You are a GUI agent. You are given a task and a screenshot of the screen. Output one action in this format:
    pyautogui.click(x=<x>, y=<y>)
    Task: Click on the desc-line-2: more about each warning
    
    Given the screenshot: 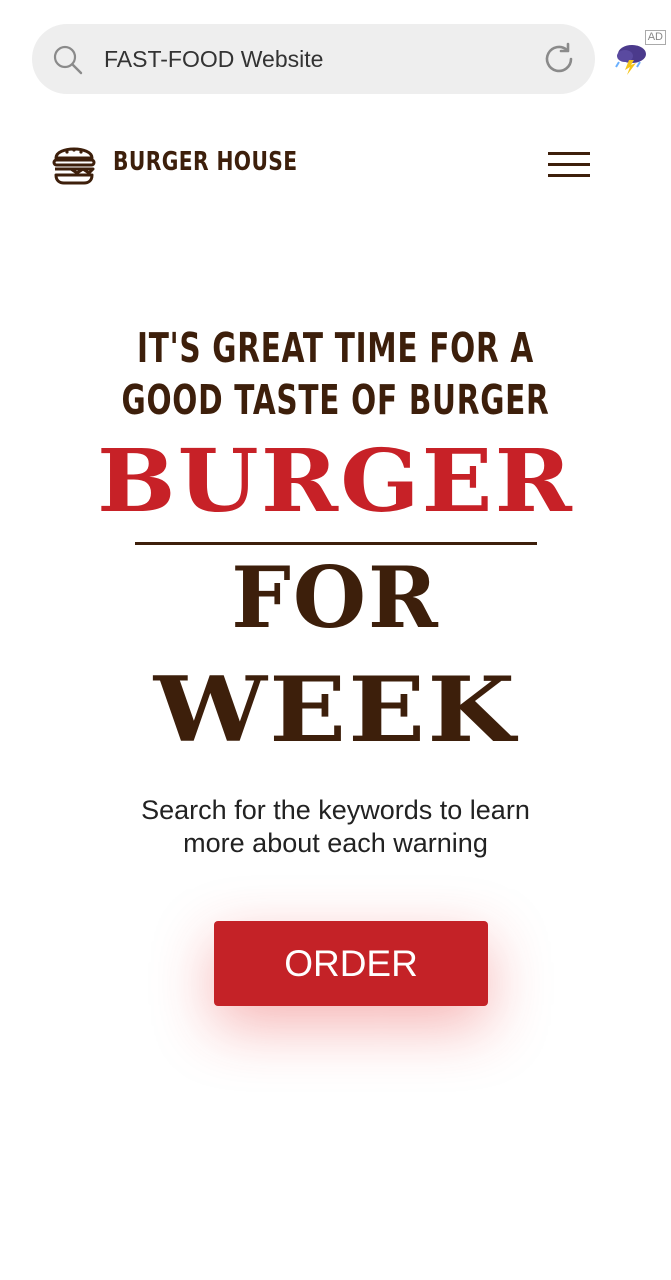 What is the action you would take?
    pyautogui.click(x=335, y=843)
    